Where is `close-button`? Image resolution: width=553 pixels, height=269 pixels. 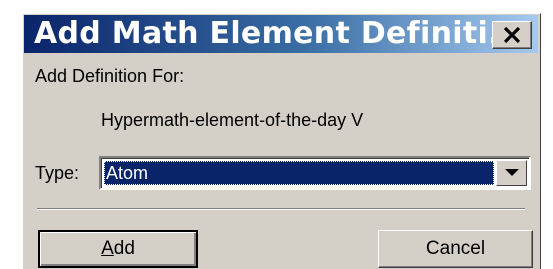 close-button is located at coordinates (512, 35).